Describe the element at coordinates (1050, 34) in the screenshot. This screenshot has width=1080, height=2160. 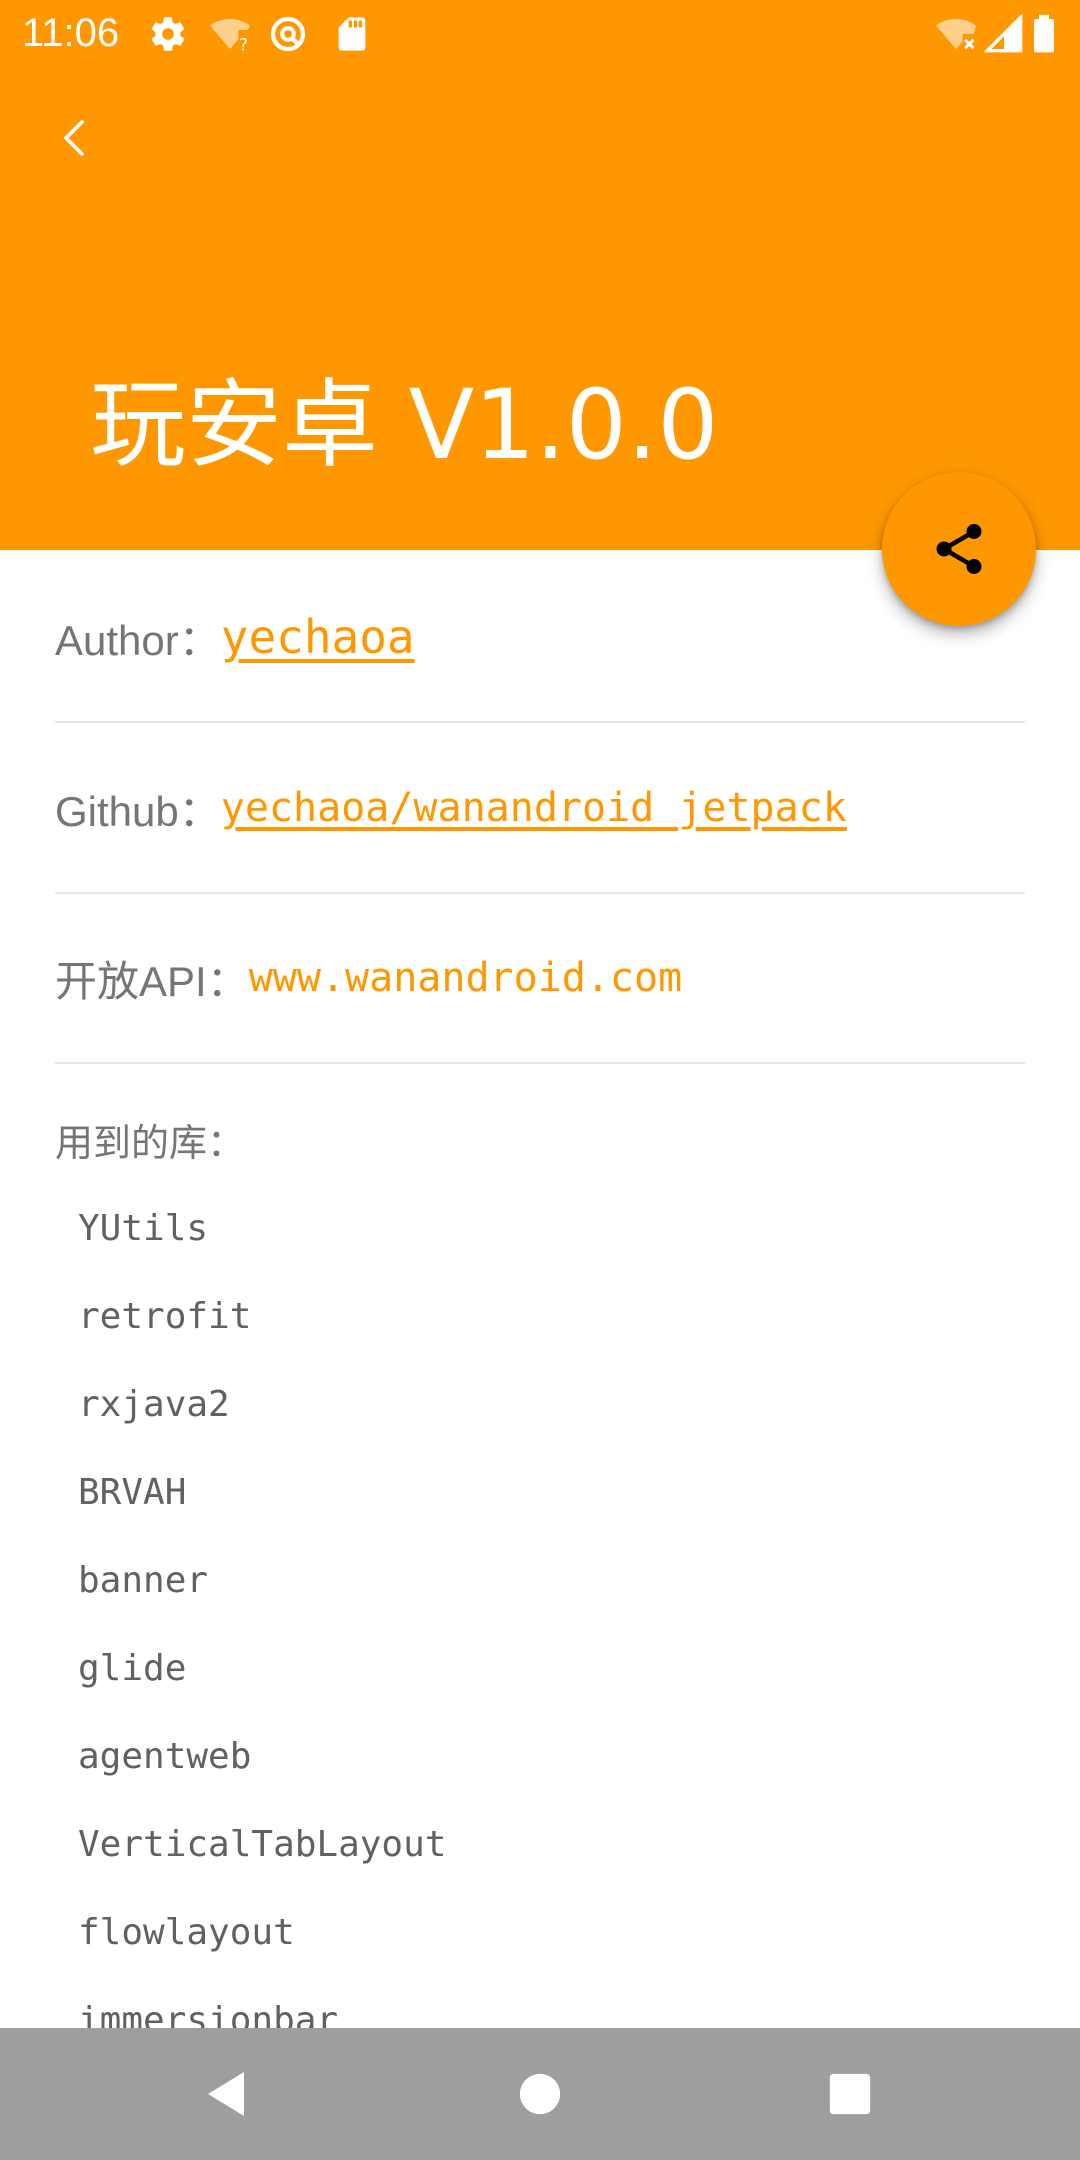
I see `battery-icon` at that location.